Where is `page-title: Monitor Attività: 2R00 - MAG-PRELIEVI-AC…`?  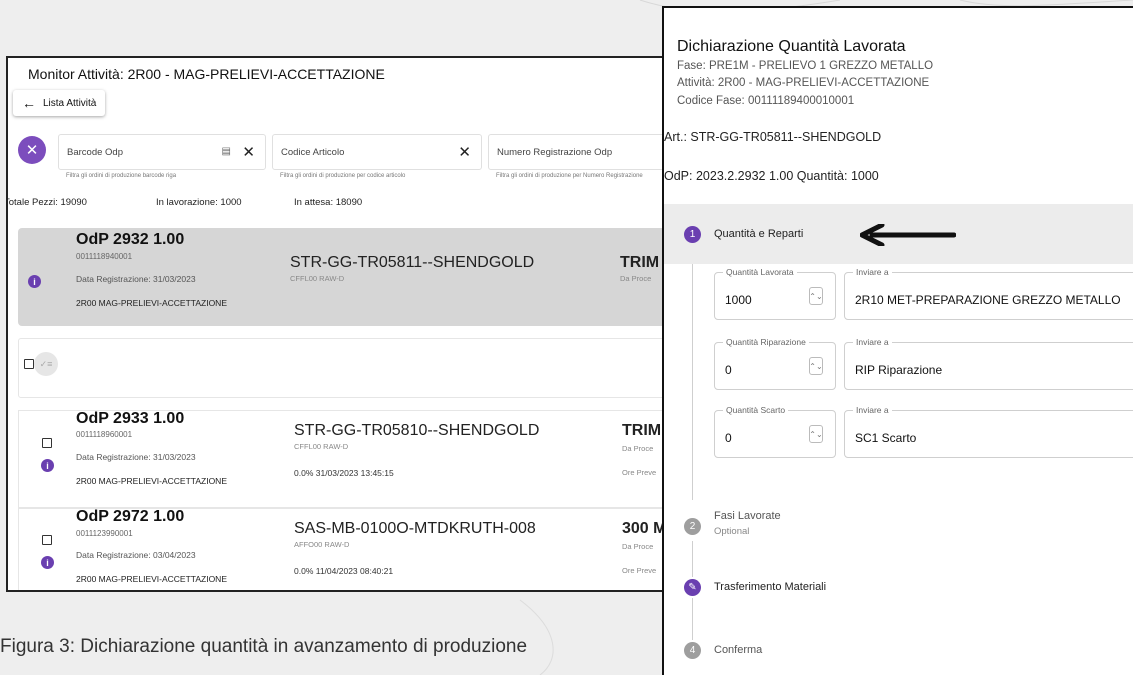
page-title: Monitor Attività: 2R00 - MAG-PRELIEVI-AC… is located at coordinates (206, 74).